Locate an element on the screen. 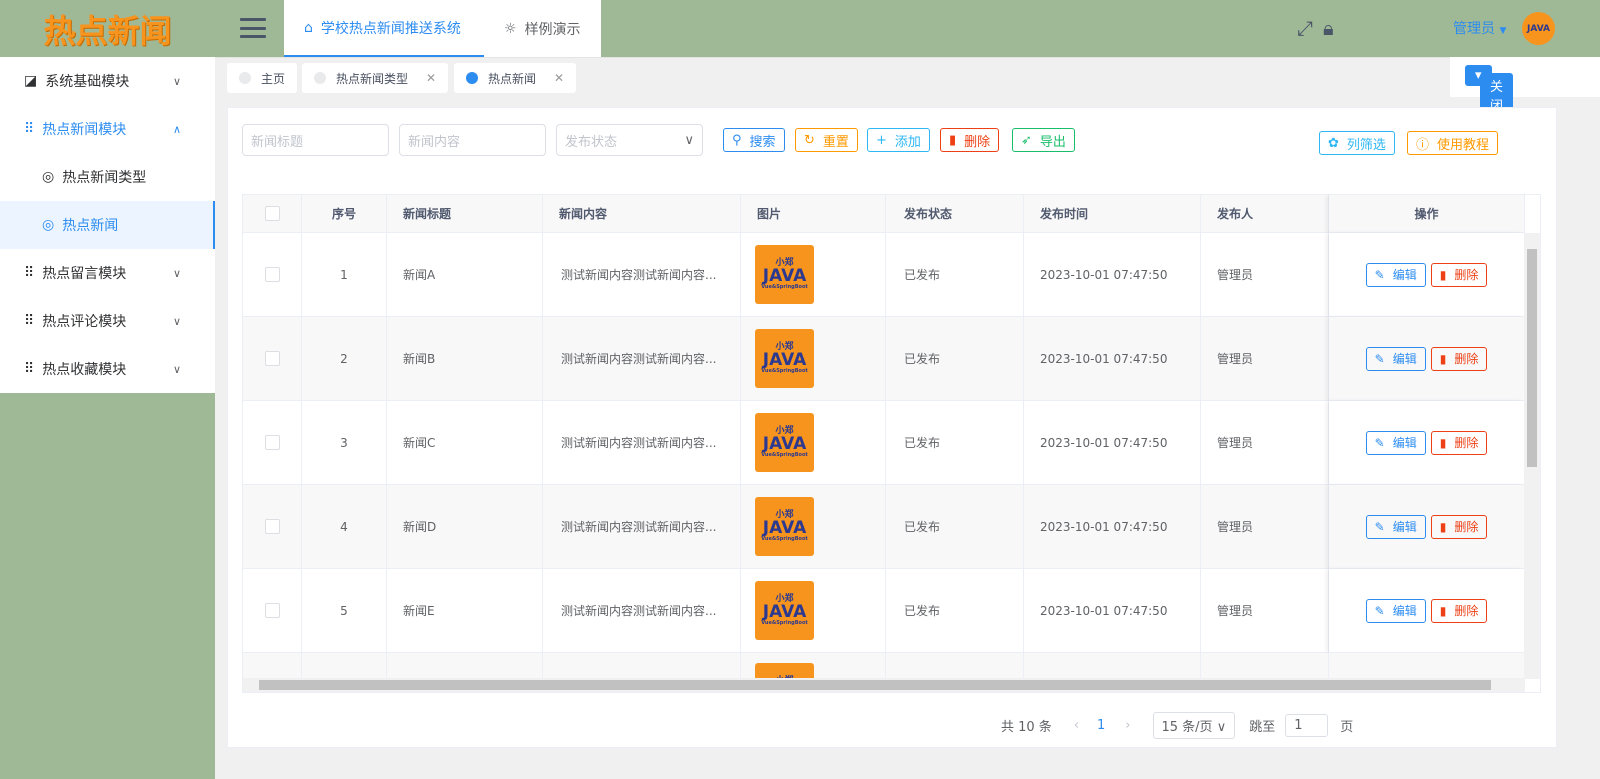 The image size is (1600, 779). page-1: 1 is located at coordinates (1101, 725).